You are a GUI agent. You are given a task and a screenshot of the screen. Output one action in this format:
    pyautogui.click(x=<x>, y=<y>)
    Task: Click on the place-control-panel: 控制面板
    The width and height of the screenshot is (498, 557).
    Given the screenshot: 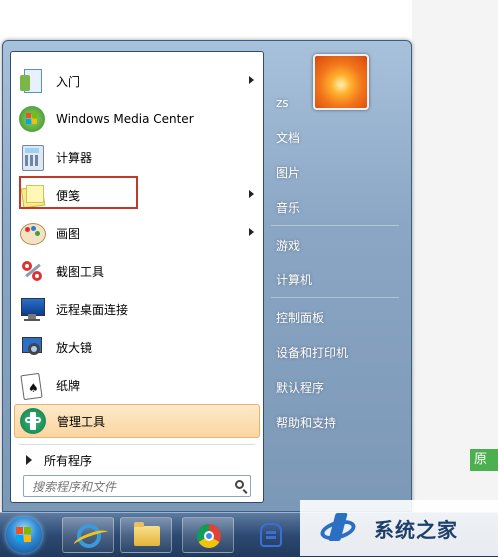 What is the action you would take?
    pyautogui.click(x=334, y=317)
    